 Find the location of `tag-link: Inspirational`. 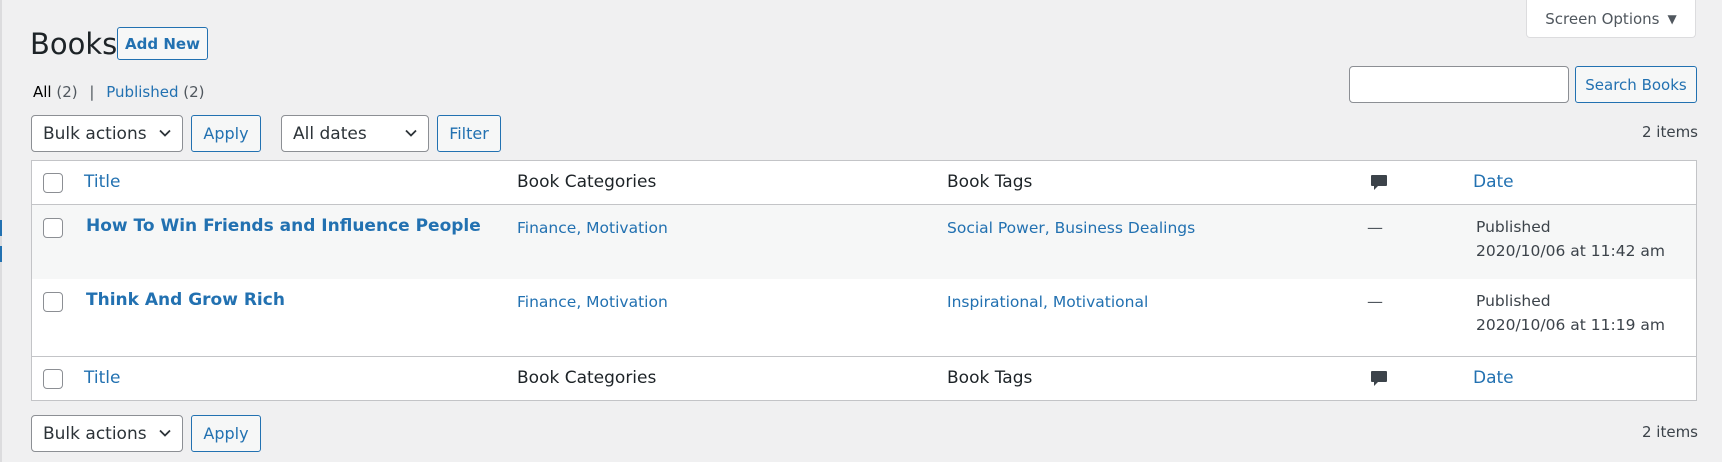

tag-link: Inspirational is located at coordinates (995, 302).